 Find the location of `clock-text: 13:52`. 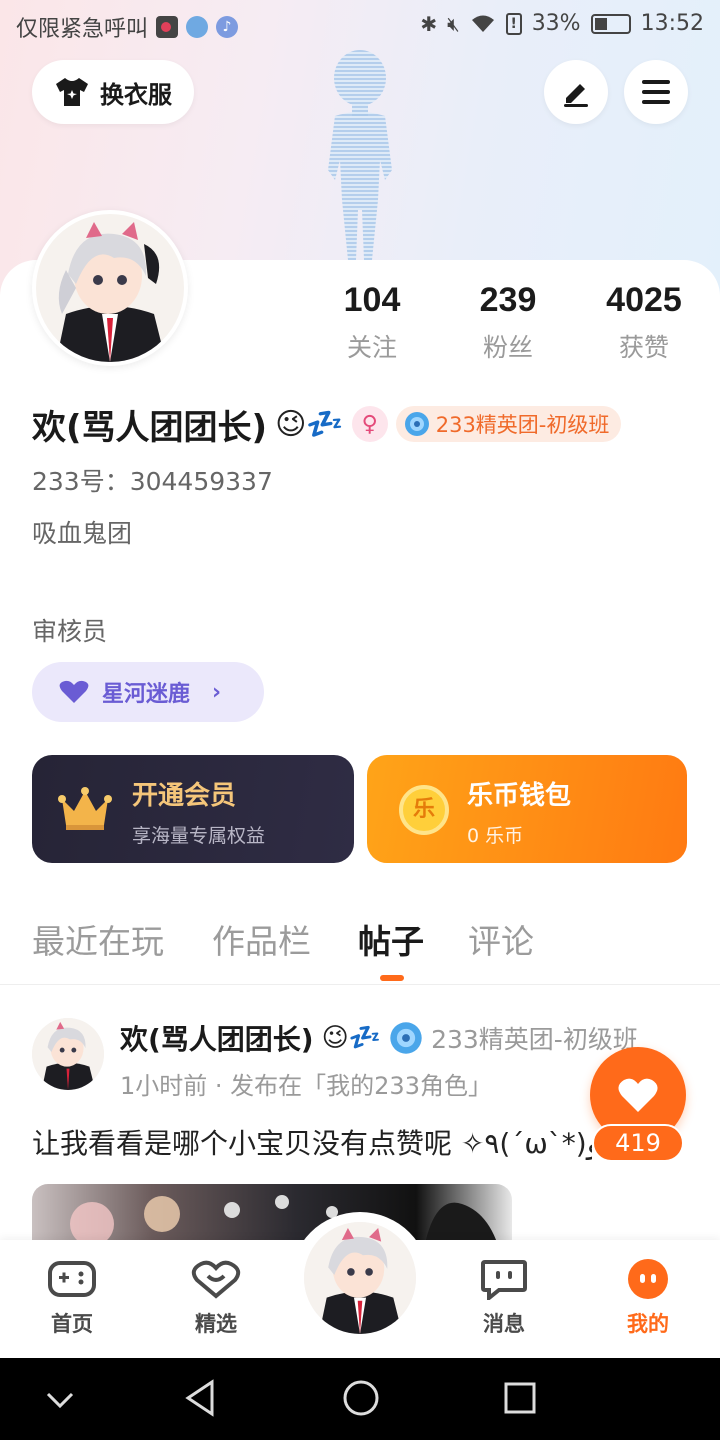

clock-text: 13:52 is located at coordinates (672, 23).